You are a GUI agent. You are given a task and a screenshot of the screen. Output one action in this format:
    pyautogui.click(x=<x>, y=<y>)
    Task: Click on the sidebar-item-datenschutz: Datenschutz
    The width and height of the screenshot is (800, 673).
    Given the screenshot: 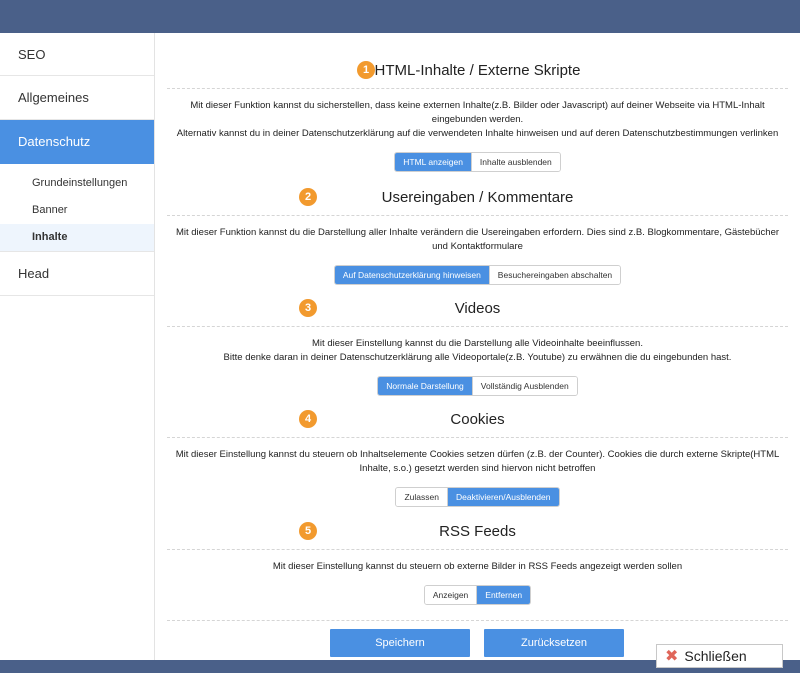 What is the action you would take?
    pyautogui.click(x=77, y=142)
    